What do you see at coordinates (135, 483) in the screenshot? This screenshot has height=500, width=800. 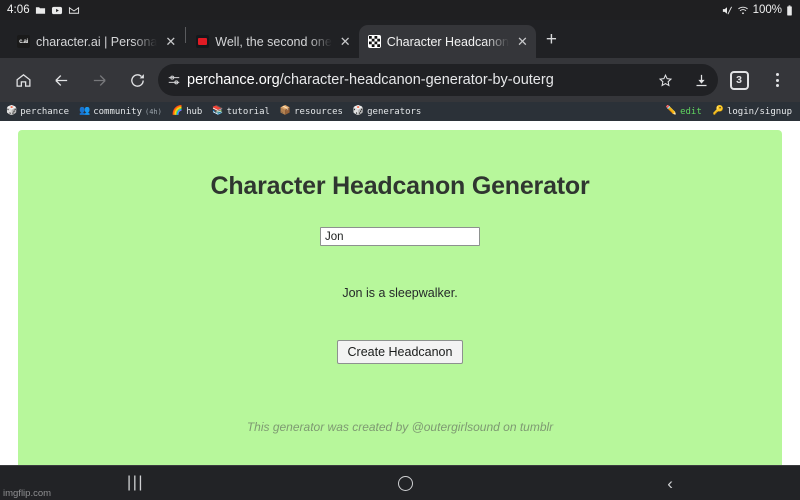 I see `recents-button: |||` at bounding box center [135, 483].